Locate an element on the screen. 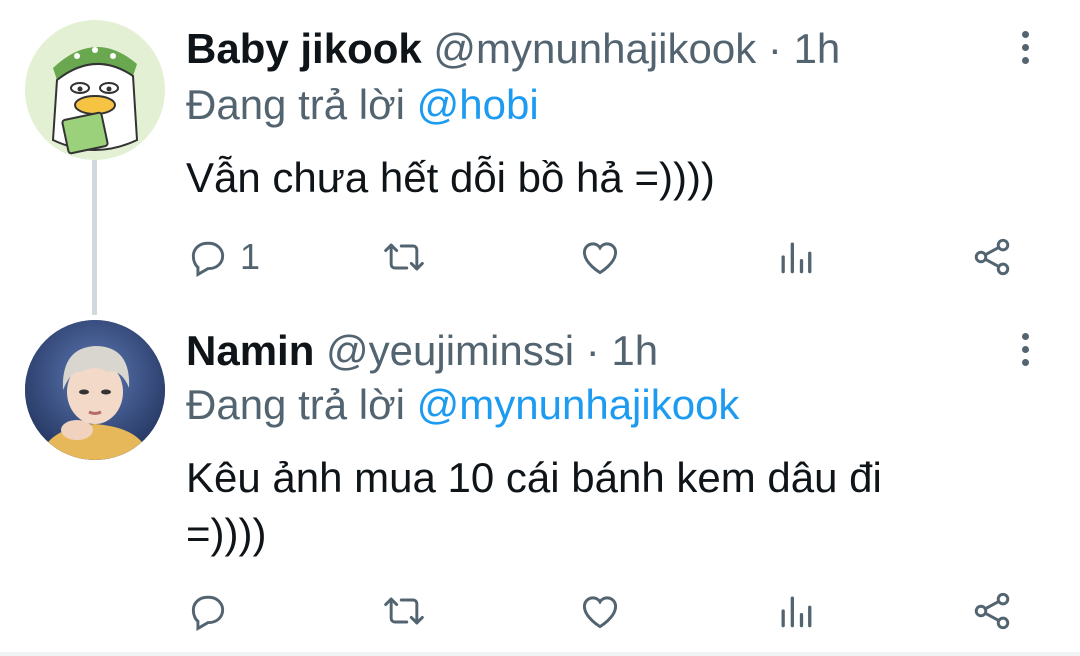 Image resolution: width=1080 pixels, height=656 pixels. display-name: Namin is located at coordinates (250, 350).